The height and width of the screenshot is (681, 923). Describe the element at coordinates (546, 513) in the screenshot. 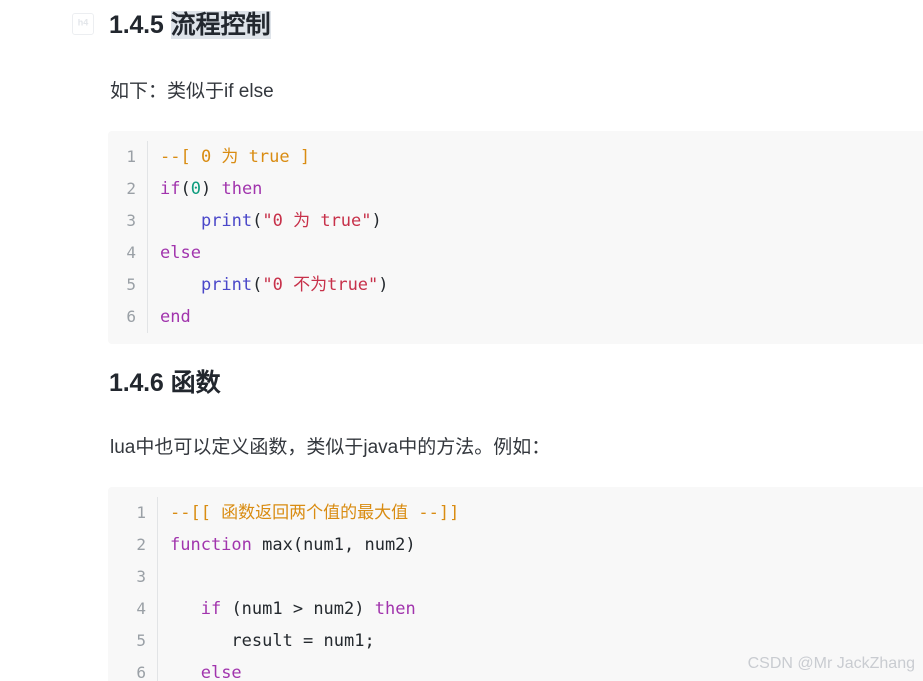

I see `code-line: --[[ 函数返回两个值的最大值 --]]` at that location.